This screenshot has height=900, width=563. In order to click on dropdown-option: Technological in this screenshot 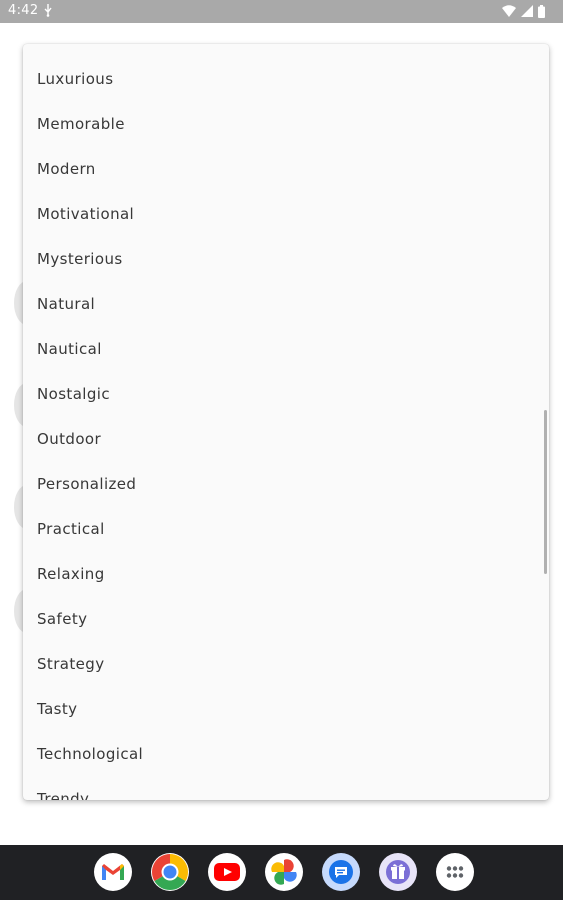, I will do `click(286, 753)`.